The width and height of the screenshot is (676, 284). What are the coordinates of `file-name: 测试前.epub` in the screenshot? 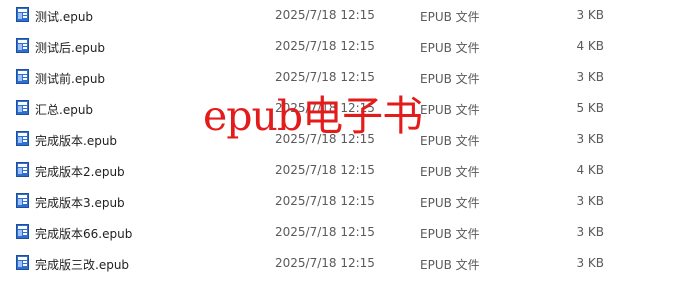 It's located at (70, 79).